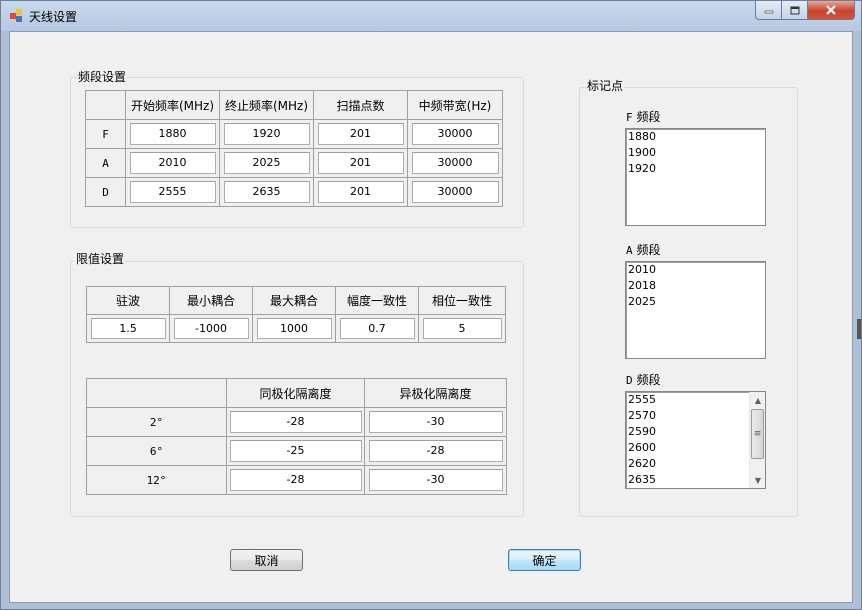 This screenshot has width=862, height=610. Describe the element at coordinates (360, 105) in the screenshot. I see `header-scan-points: 扫描点数` at that location.